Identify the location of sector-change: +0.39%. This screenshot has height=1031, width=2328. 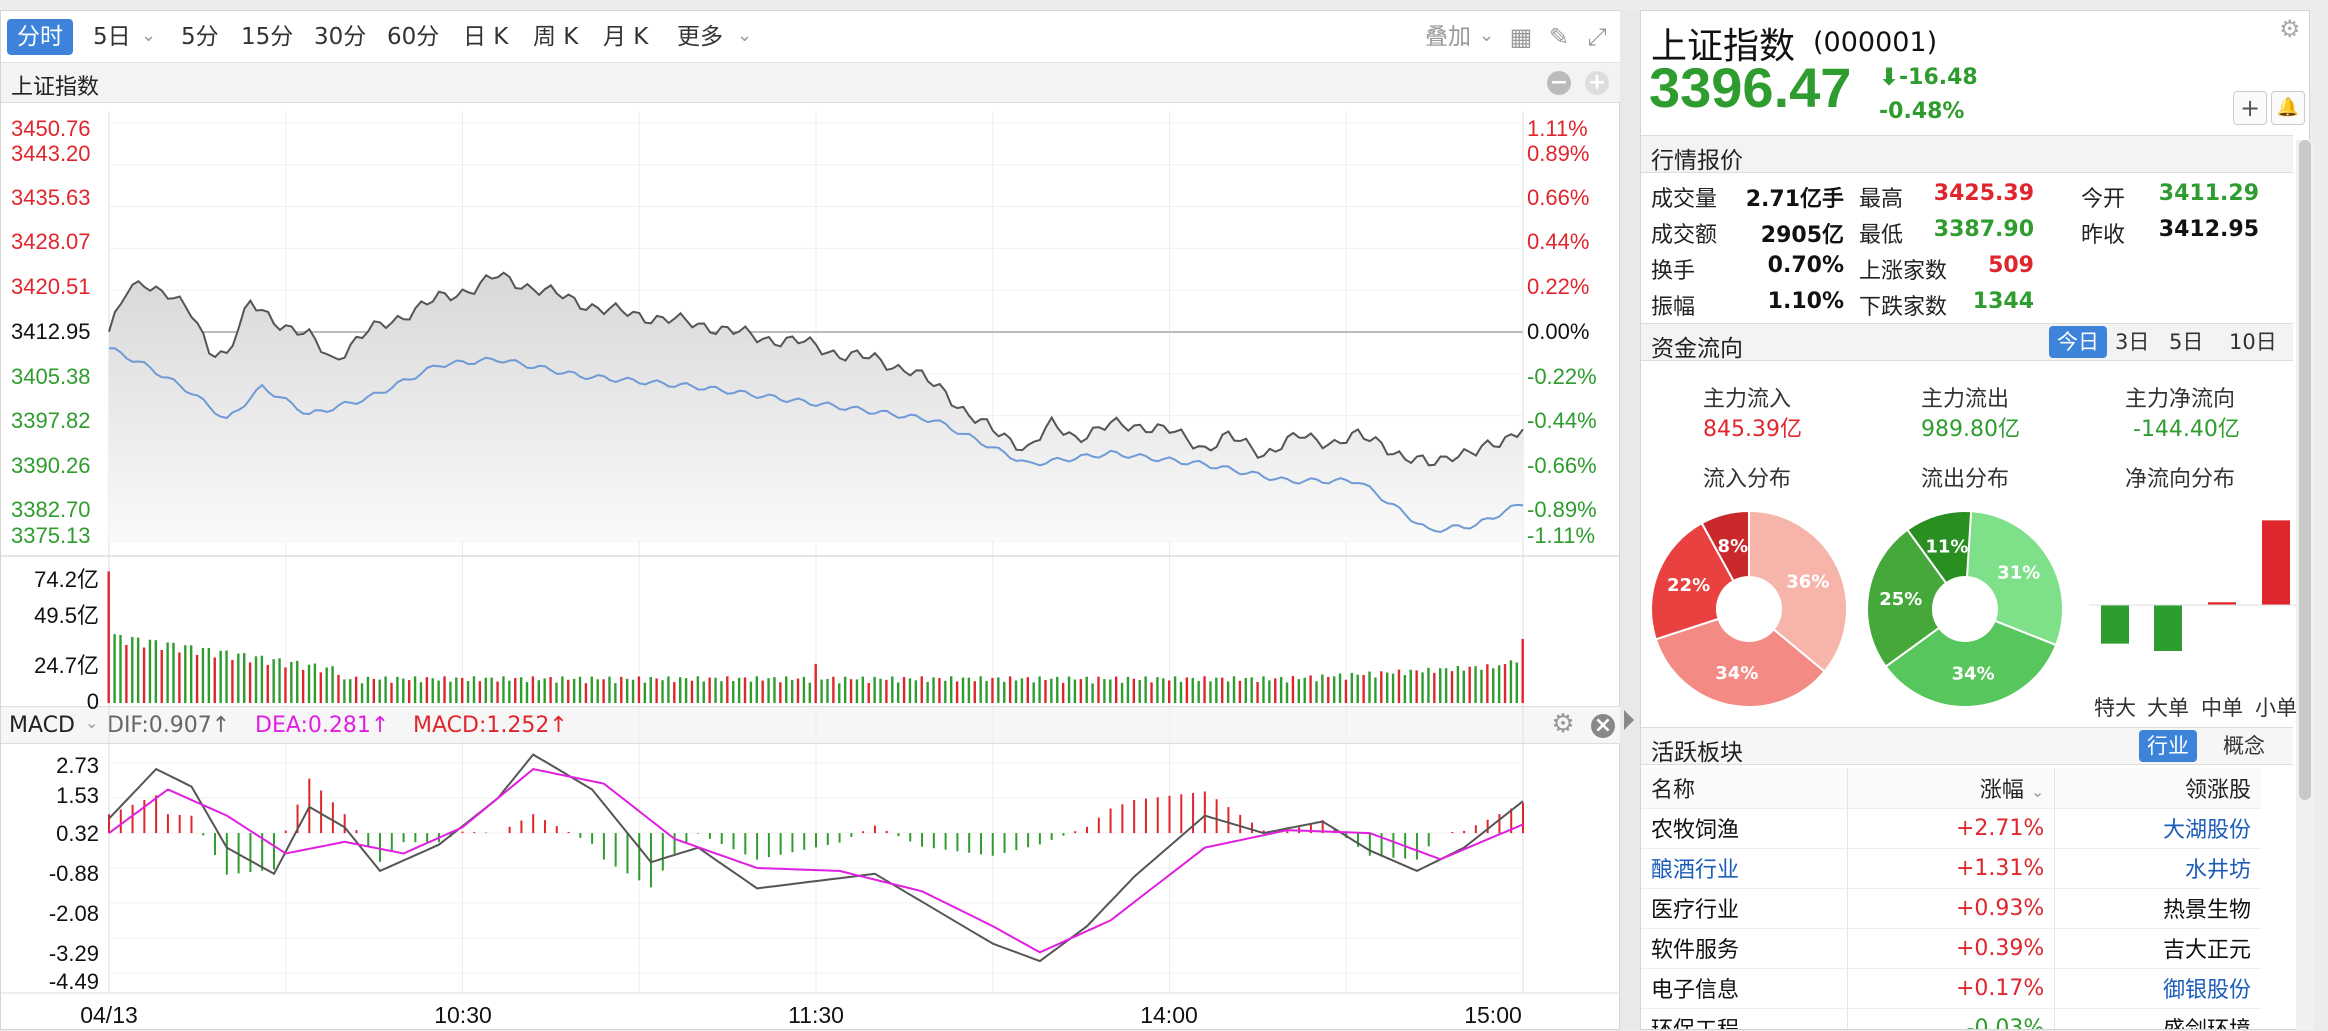
(1951, 948).